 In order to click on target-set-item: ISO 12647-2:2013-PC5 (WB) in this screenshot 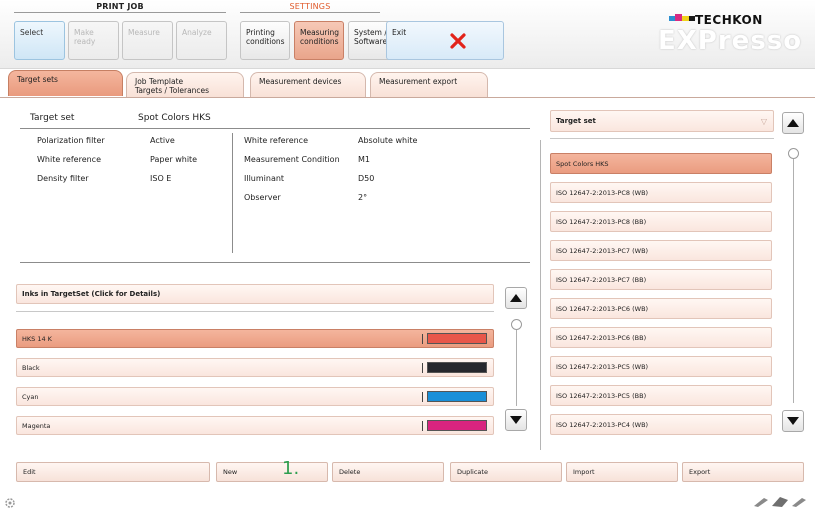, I will do `click(661, 366)`.